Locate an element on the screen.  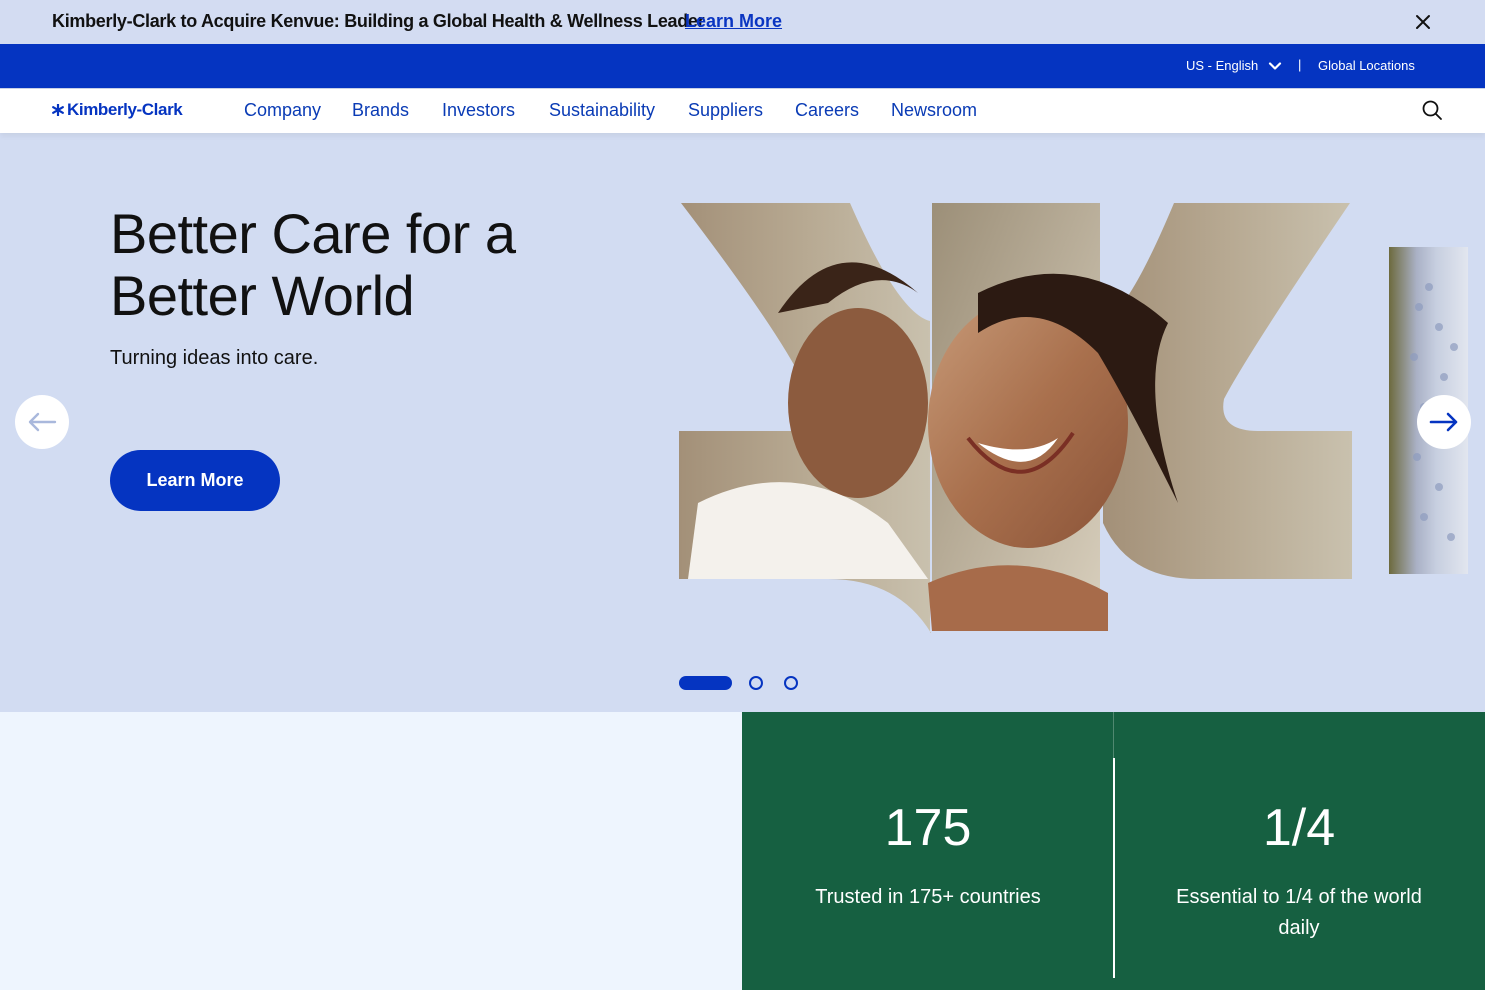
announcement-learn-more-link: Learn More is located at coordinates (733, 21).